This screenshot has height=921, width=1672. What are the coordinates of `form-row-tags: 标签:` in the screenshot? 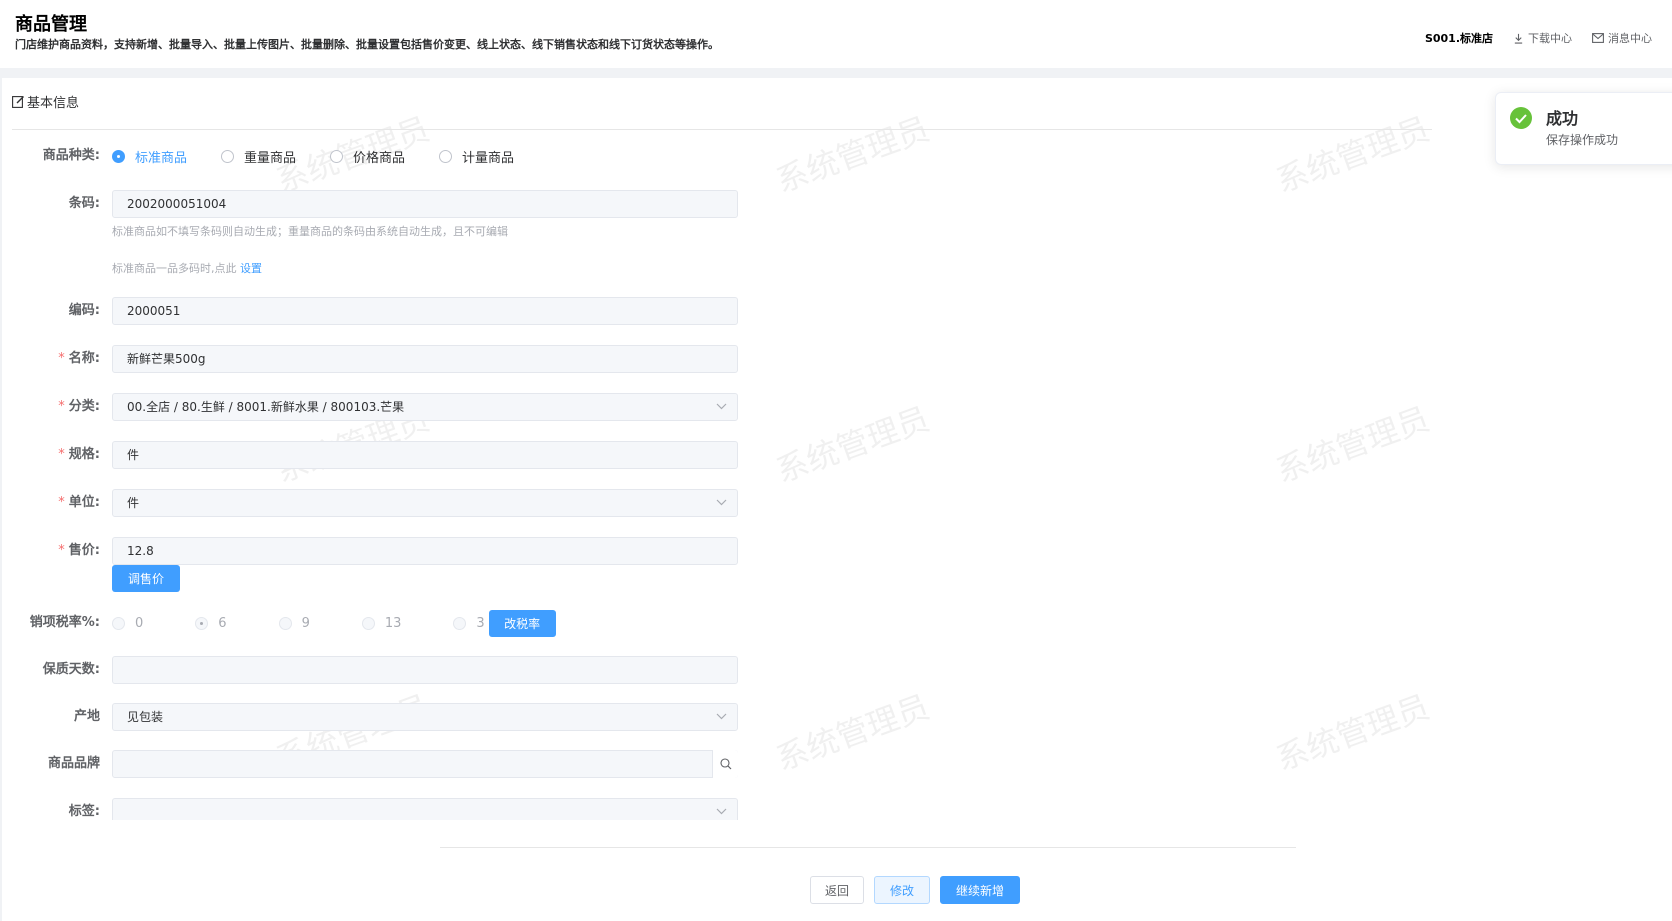 It's located at (382, 809).